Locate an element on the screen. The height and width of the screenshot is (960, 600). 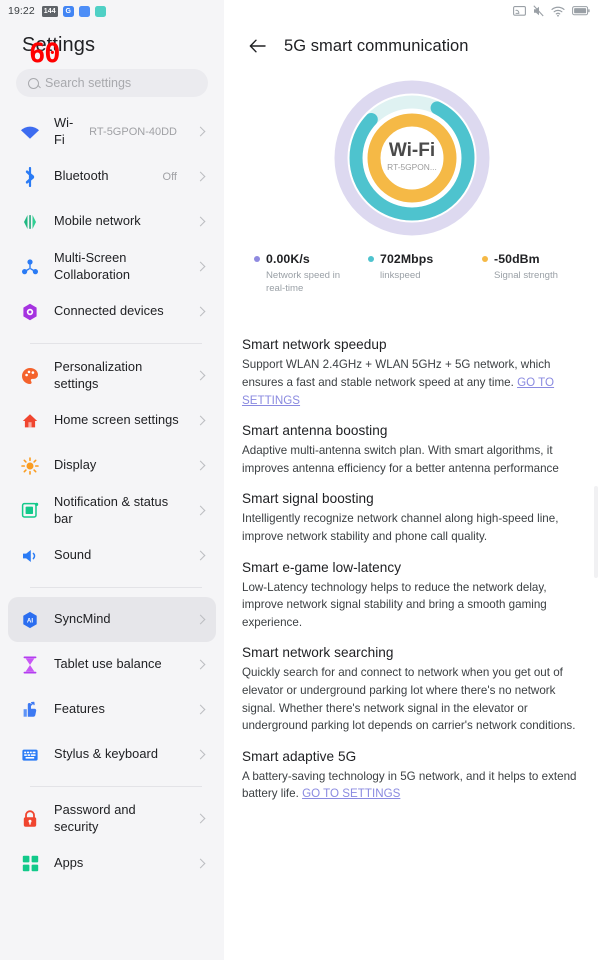
sidebar-item-label: Stylus & keyboard is located at coordinates (106, 754).